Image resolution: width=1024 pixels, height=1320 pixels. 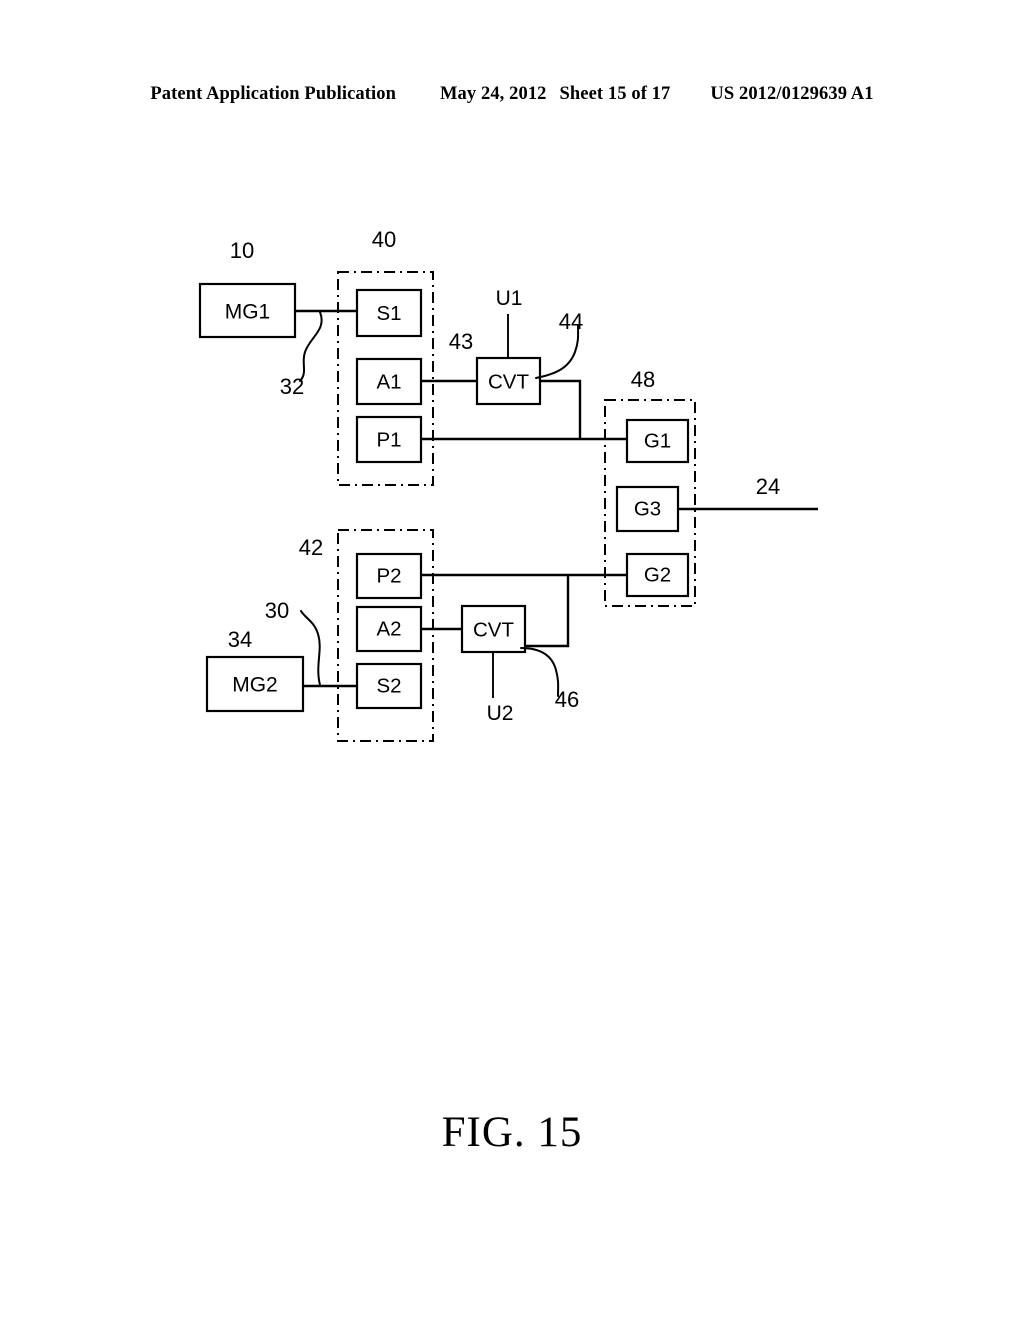 What do you see at coordinates (768, 486) in the screenshot?
I see `ref-numeral-24: 24` at bounding box center [768, 486].